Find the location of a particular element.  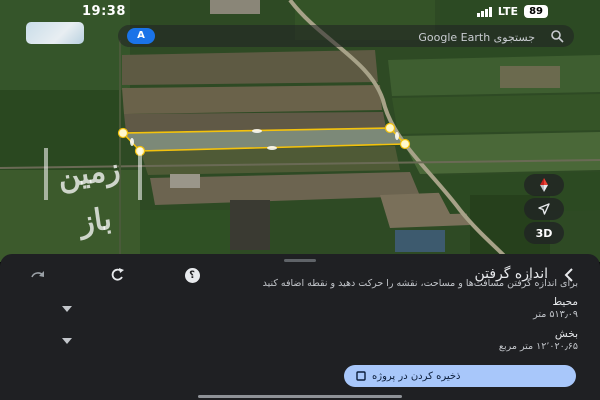

layer-thumbnail is located at coordinates (55, 33).